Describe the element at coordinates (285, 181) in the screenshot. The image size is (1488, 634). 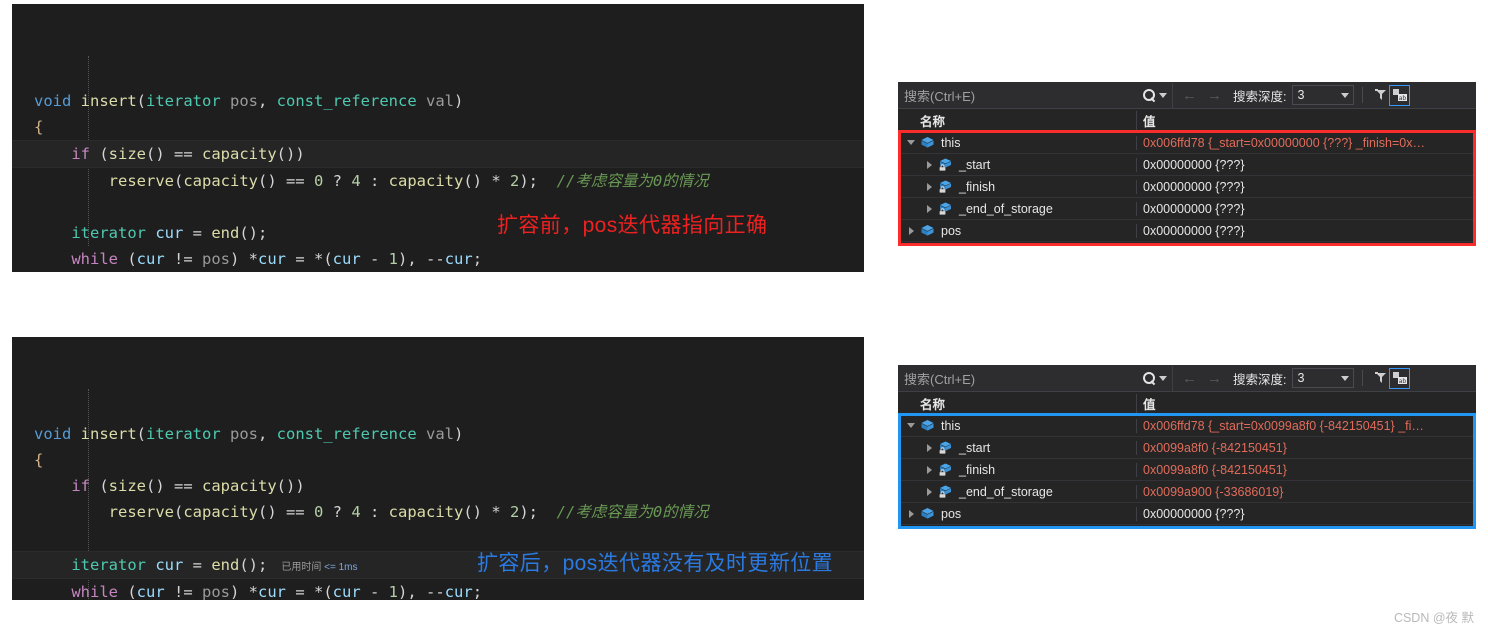
I see `code-token: () ==` at that location.